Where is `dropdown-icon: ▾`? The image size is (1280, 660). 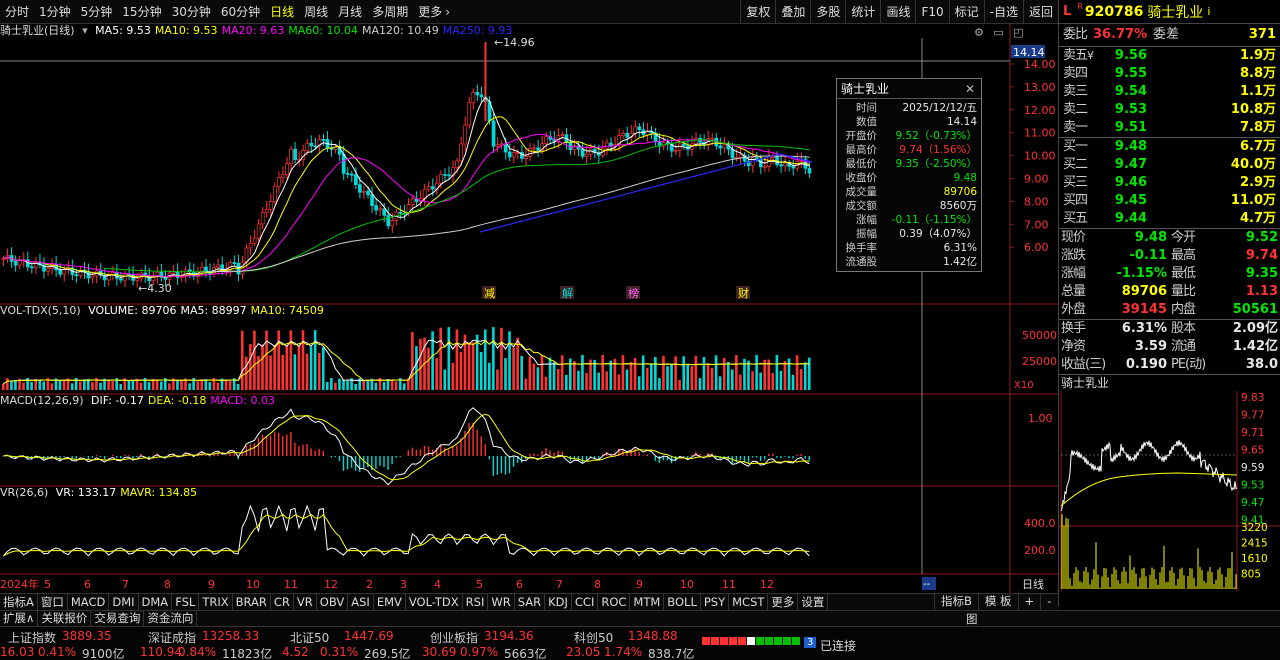
dropdown-icon: ▾ is located at coordinates (85, 30).